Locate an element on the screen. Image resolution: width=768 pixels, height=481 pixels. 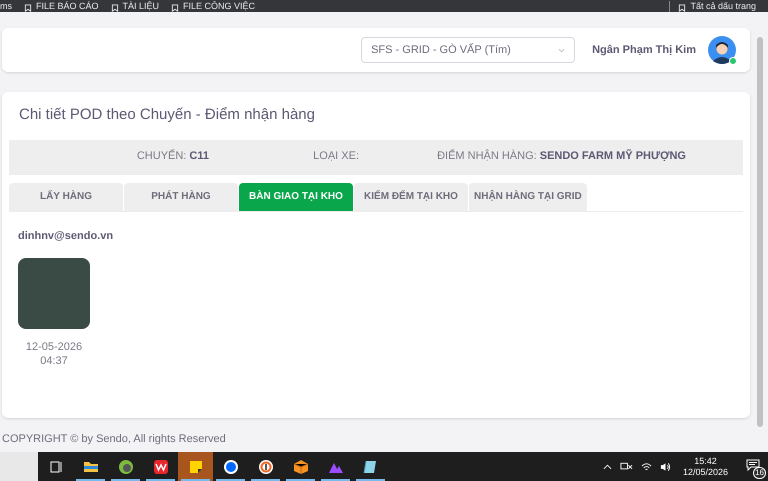
scrollbar is located at coordinates (760, 232).